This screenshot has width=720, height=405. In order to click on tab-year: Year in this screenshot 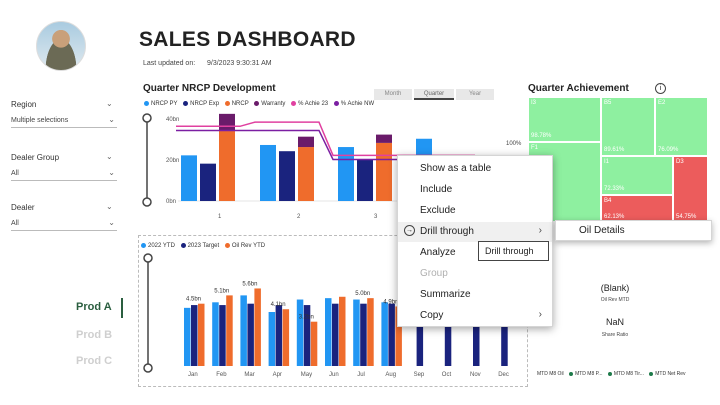, I will do `click(475, 94)`.